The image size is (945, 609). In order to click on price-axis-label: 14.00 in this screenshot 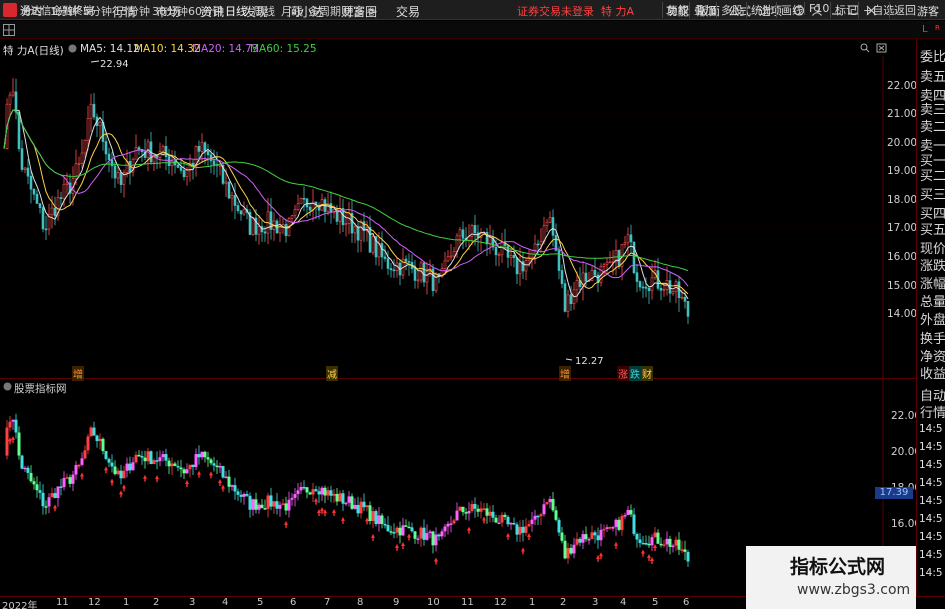, I will do `click(902, 314)`.